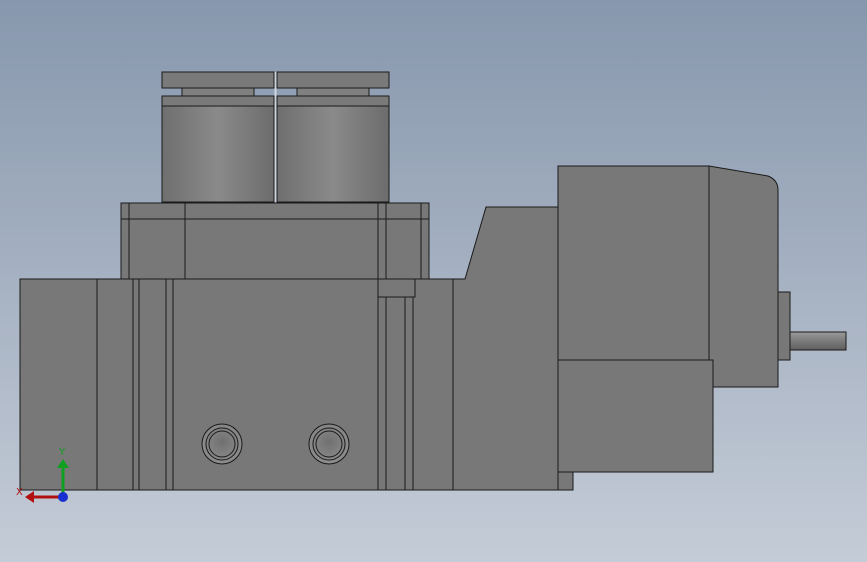  I want to click on solenoid-adapter, so click(505, 348).